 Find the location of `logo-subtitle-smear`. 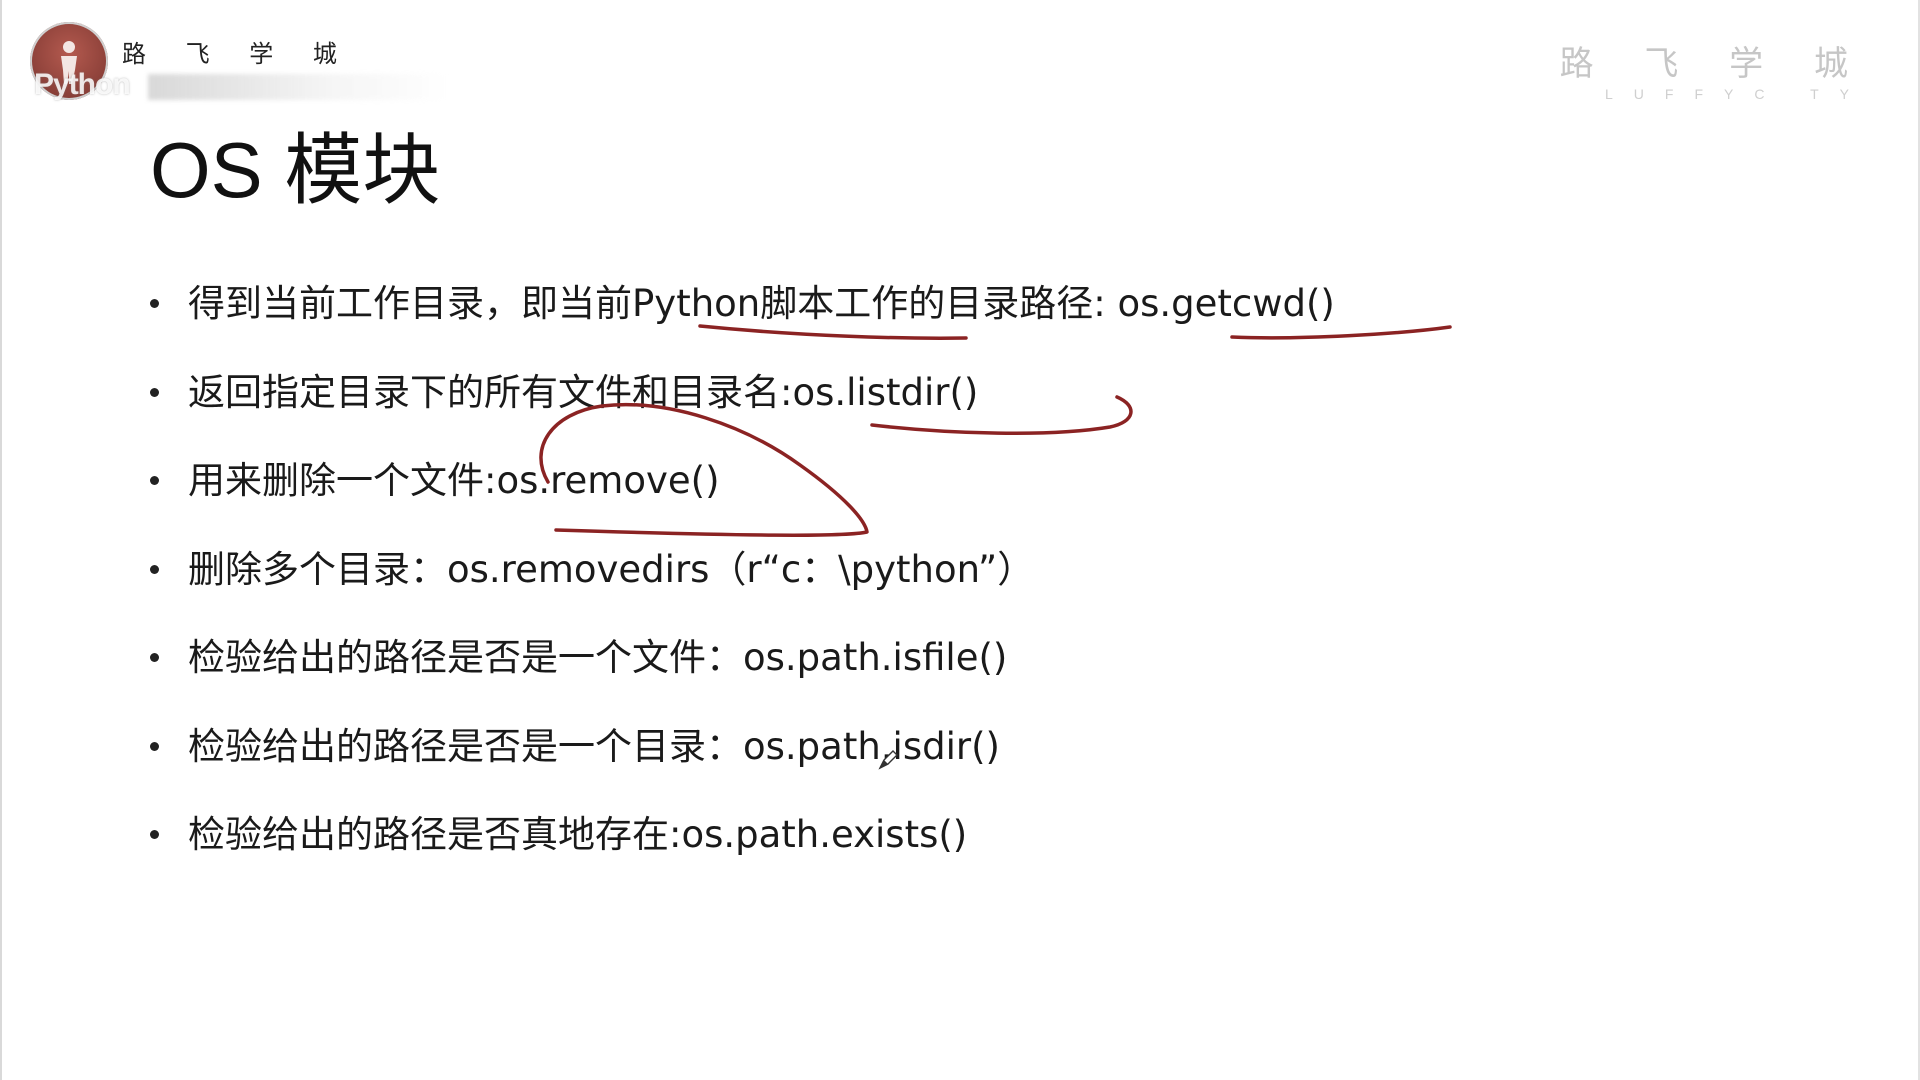

logo-subtitle-smear is located at coordinates (298, 87).